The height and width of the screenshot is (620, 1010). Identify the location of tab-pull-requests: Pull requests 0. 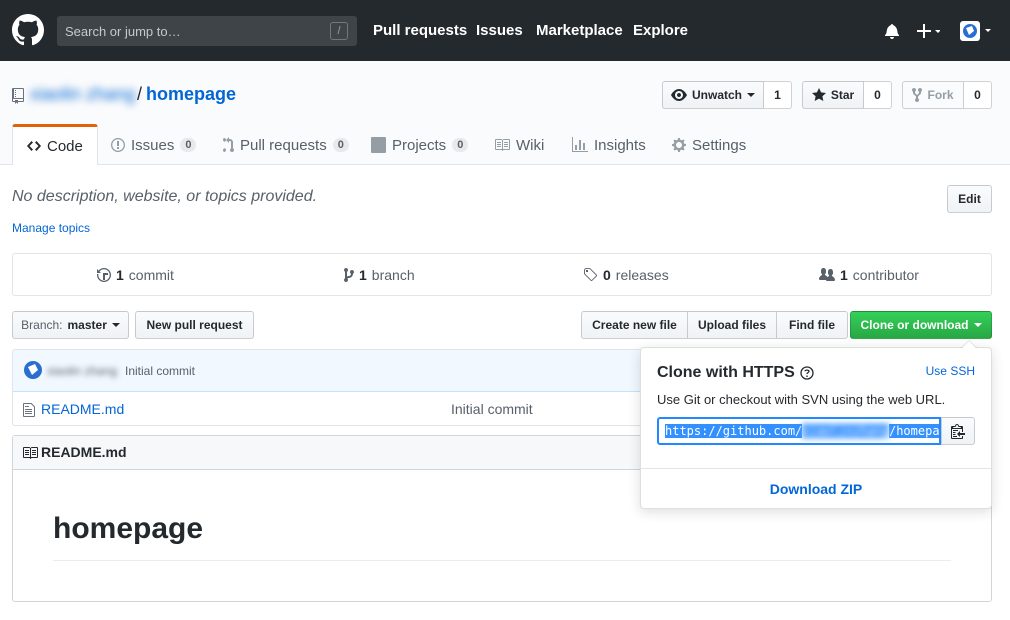
(285, 145).